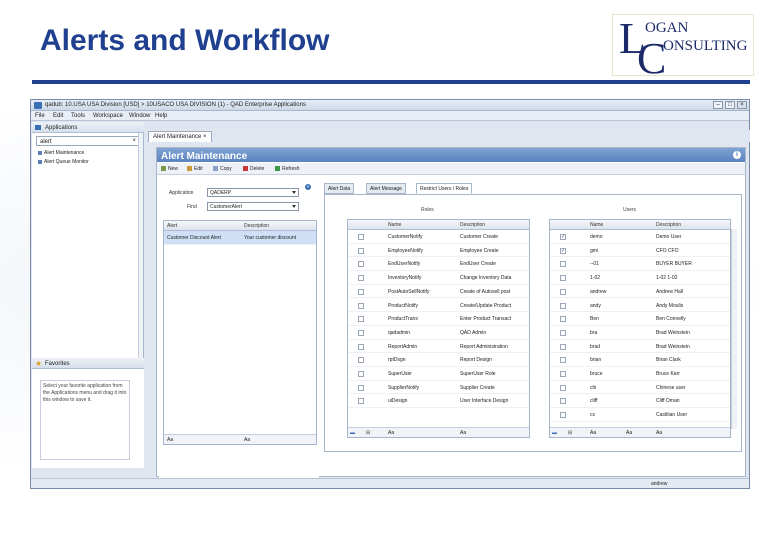  What do you see at coordinates (172, 226) in the screenshot?
I see `col-alert: Alert` at bounding box center [172, 226].